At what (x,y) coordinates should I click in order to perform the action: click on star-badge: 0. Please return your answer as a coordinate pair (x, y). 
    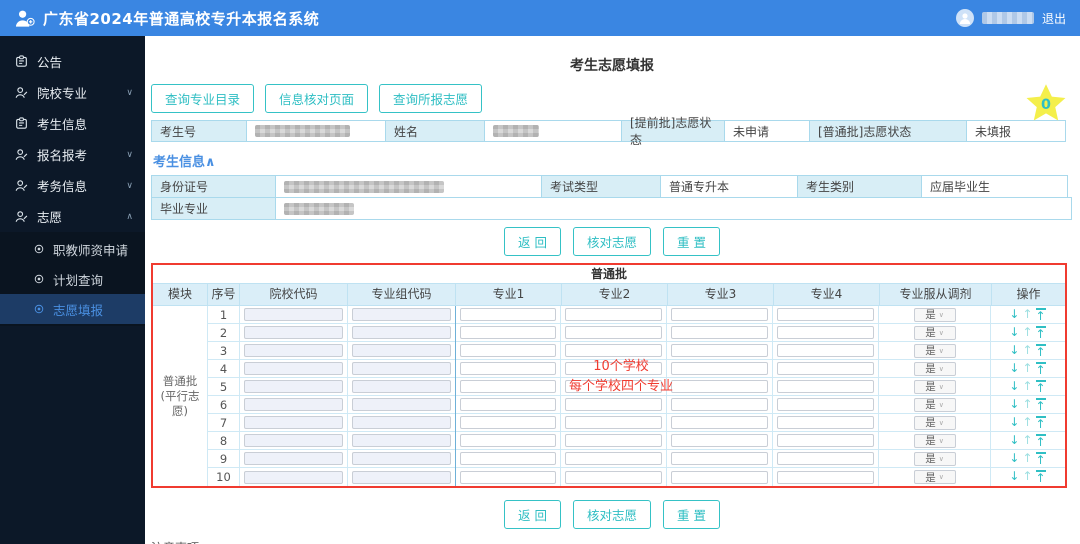
    Looking at the image, I should click on (1046, 105).